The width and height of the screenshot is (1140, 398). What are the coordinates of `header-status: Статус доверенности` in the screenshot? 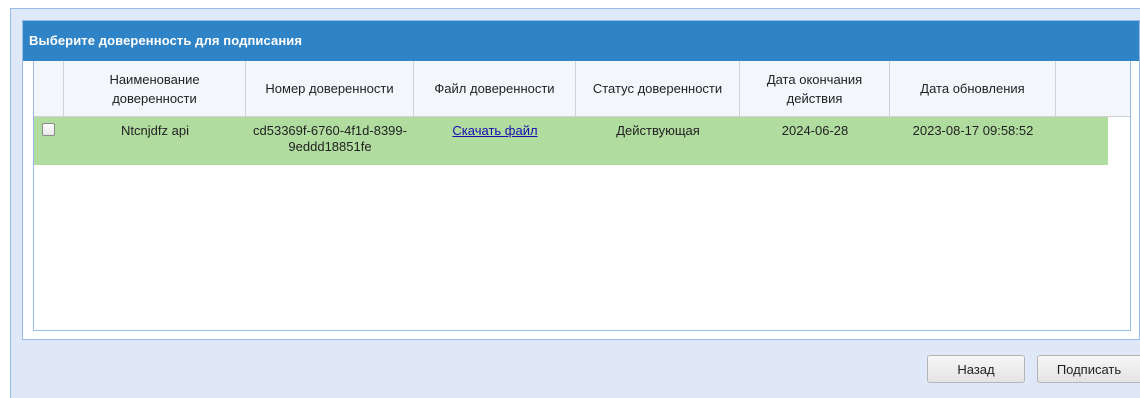 It's located at (658, 88).